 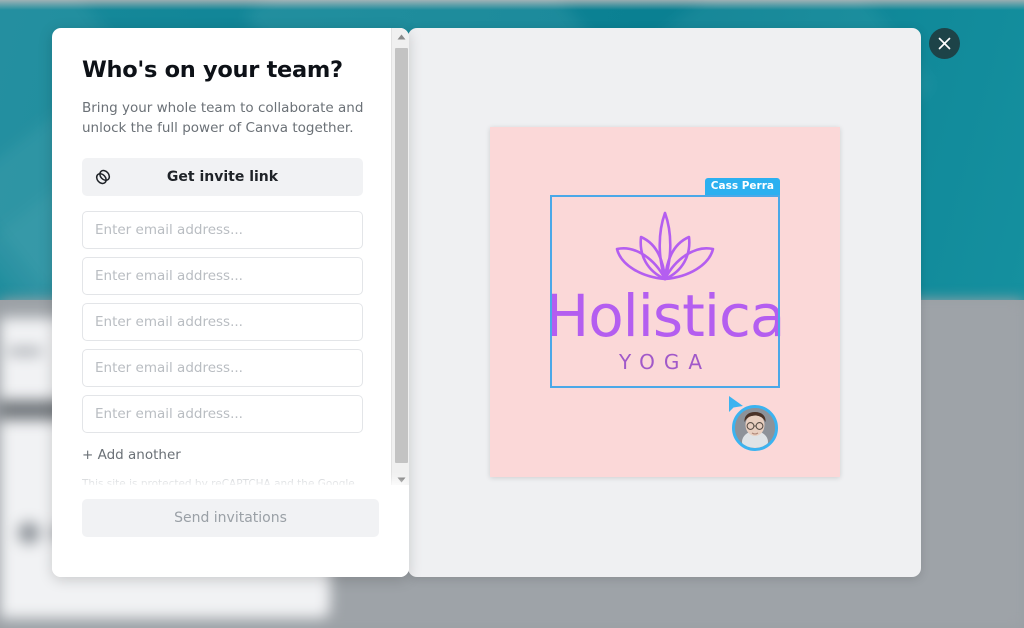 What do you see at coordinates (230, 518) in the screenshot?
I see `send-invitations-button: Send invitations` at bounding box center [230, 518].